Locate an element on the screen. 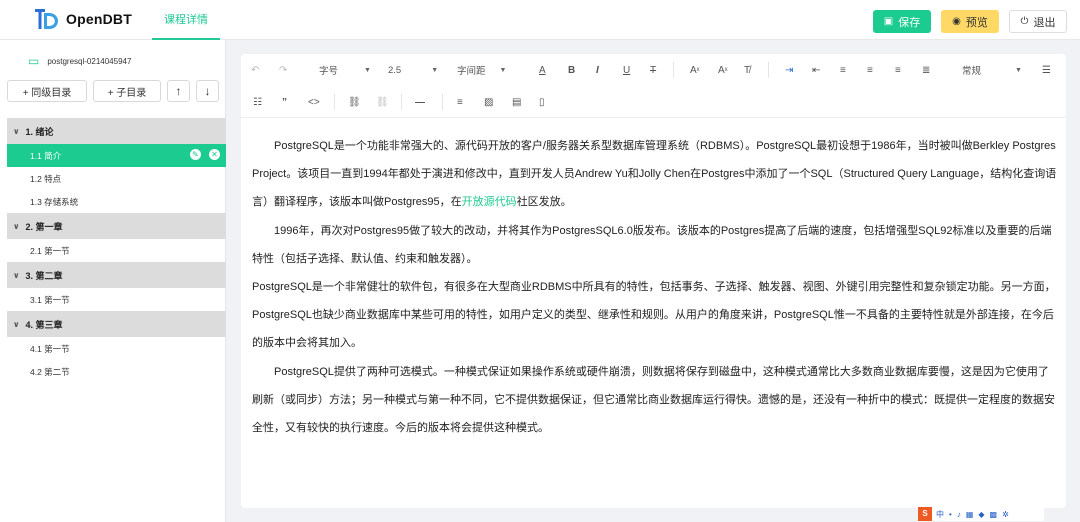  align-right-icon: ≡ is located at coordinates (898, 70).